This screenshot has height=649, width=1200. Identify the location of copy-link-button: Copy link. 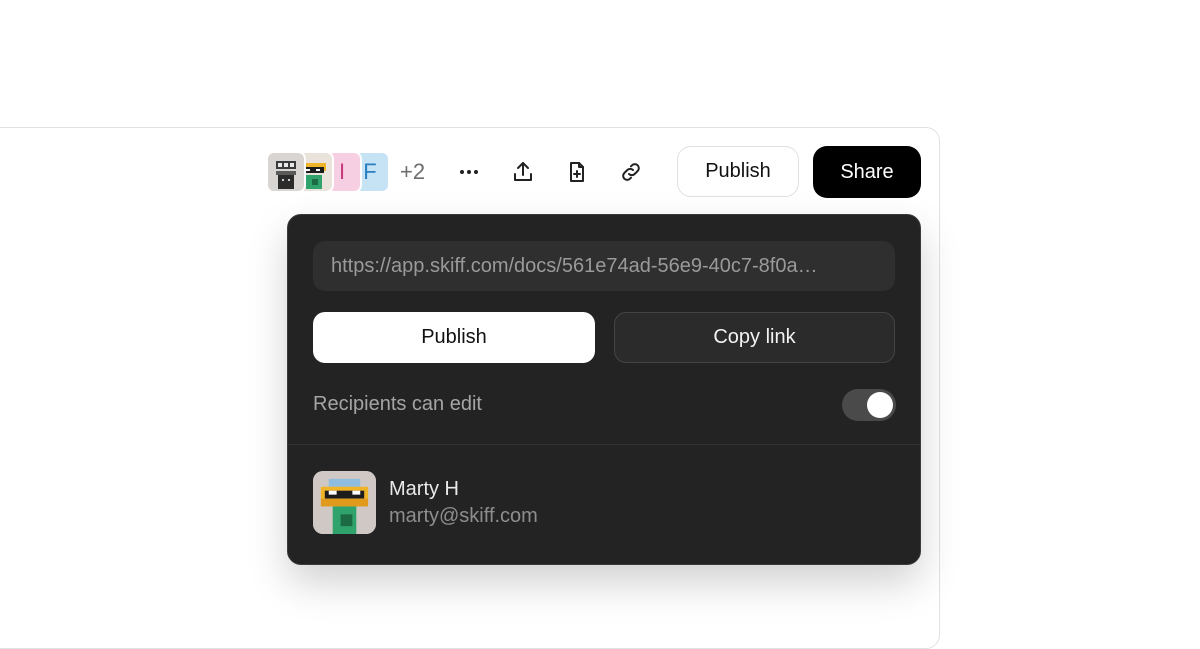
(754, 337).